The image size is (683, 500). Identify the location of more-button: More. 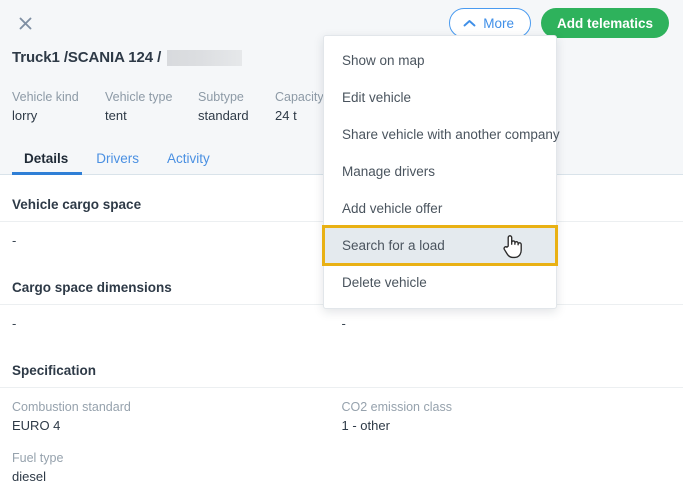
(490, 23).